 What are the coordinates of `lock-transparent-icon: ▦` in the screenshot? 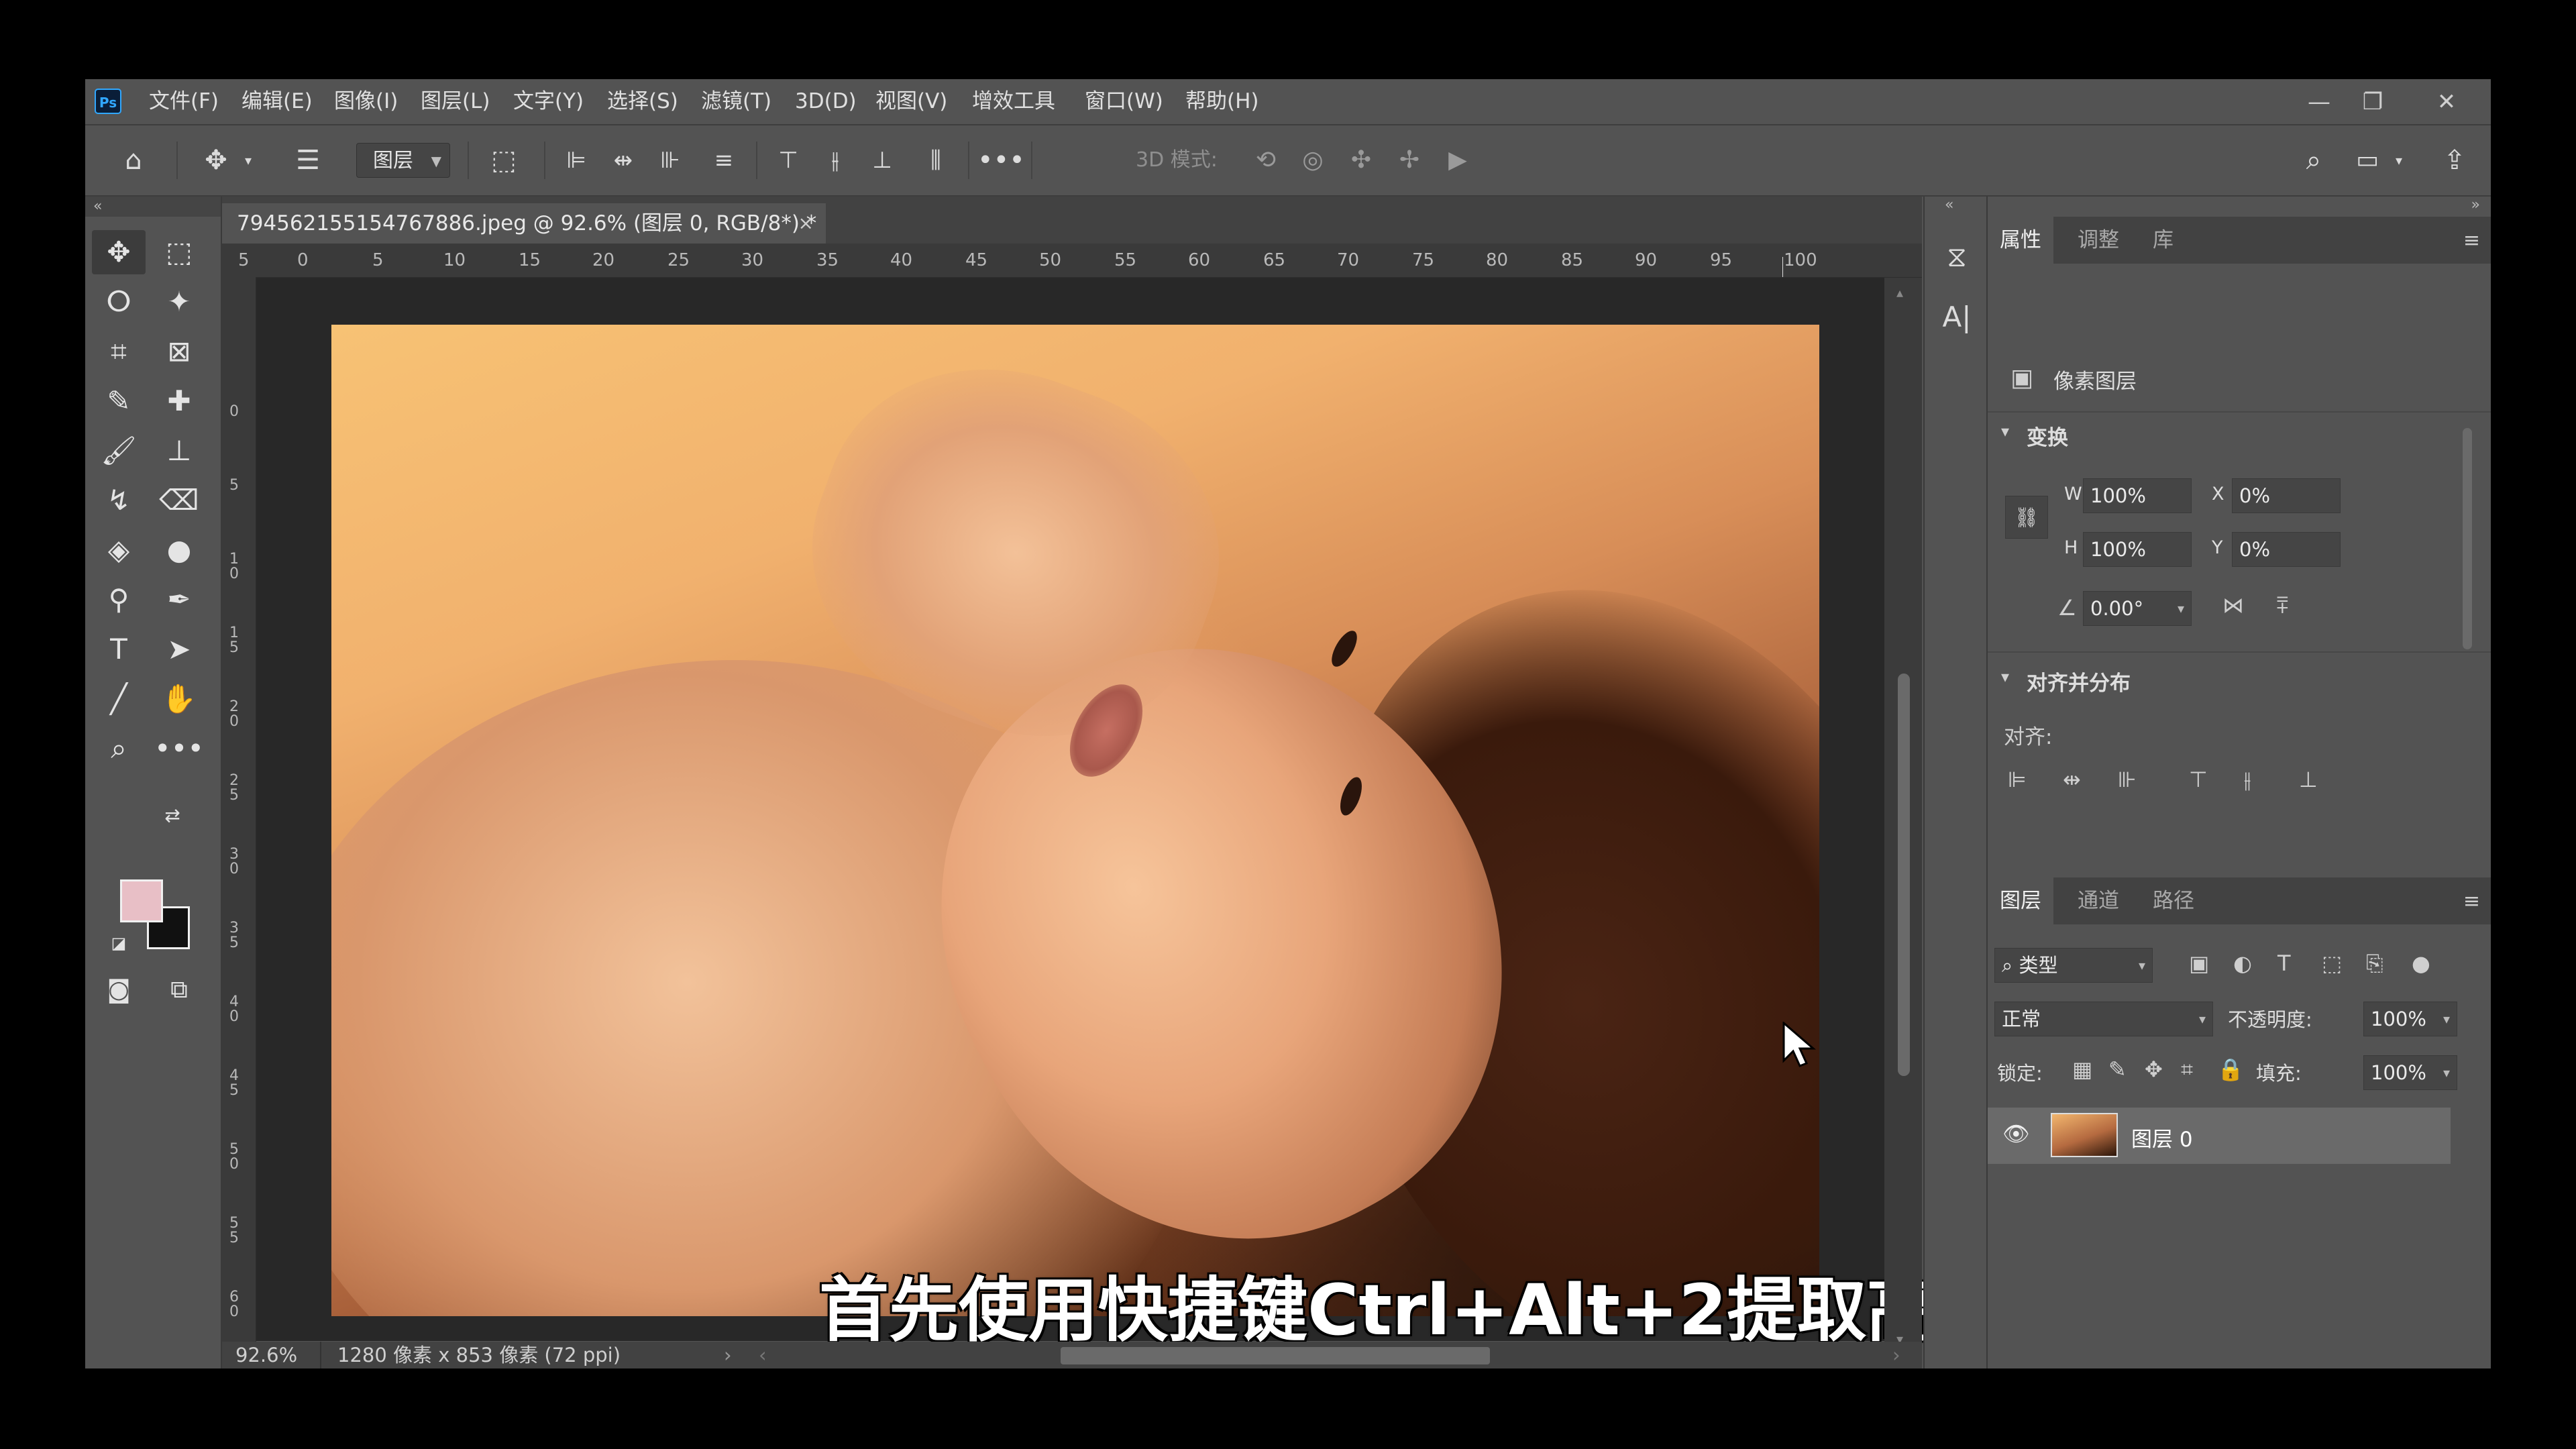 It's located at (2082, 1069).